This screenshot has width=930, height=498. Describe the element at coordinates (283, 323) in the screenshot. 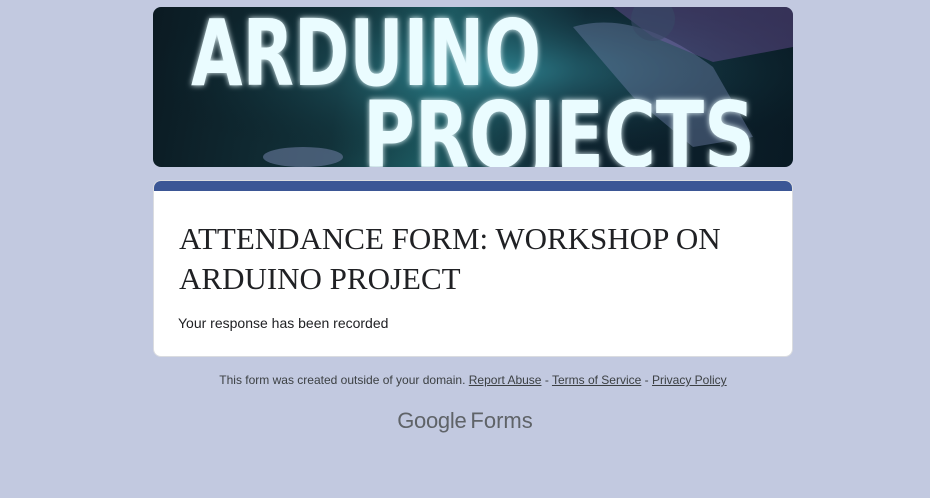

I see `response-message: Your response has been recorded` at that location.